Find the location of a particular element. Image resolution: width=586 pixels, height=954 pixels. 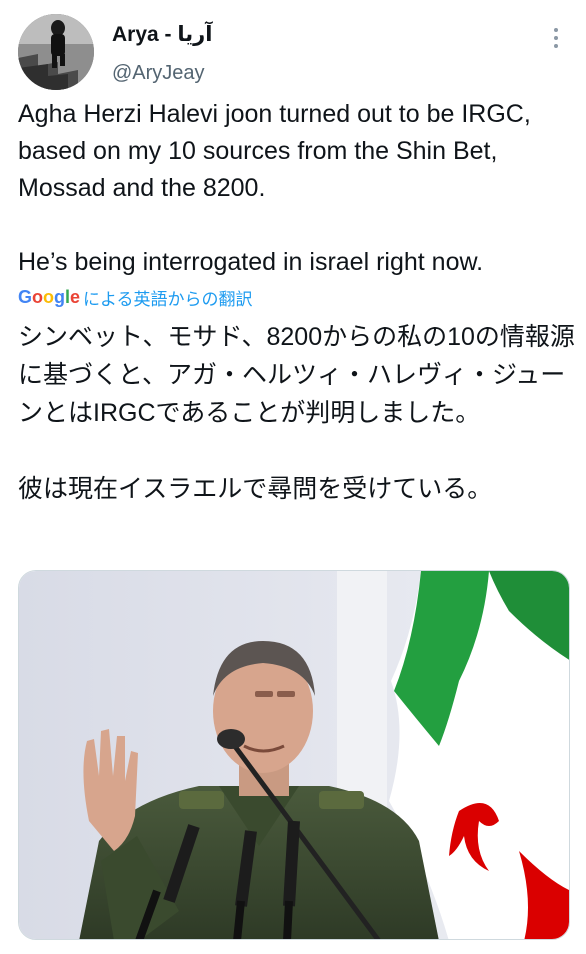

author-avatar is located at coordinates (56, 52).